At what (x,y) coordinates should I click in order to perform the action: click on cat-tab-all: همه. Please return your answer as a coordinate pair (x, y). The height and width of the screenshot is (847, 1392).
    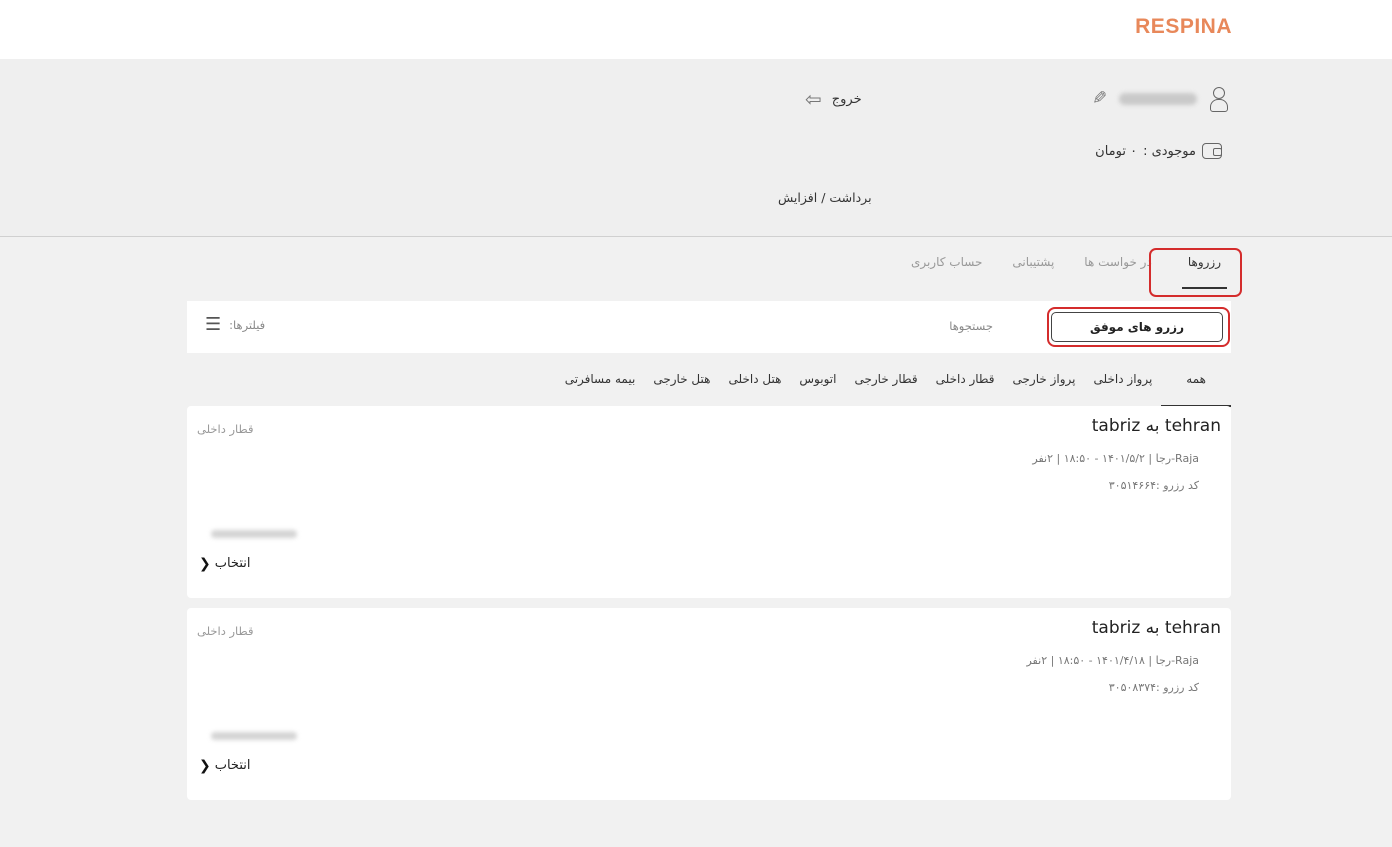
    Looking at the image, I should click on (1196, 389).